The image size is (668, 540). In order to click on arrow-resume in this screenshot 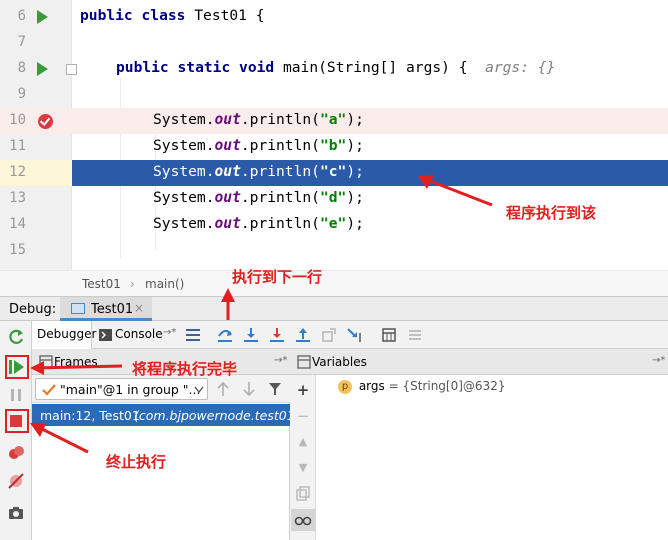, I will do `click(78, 367)`.